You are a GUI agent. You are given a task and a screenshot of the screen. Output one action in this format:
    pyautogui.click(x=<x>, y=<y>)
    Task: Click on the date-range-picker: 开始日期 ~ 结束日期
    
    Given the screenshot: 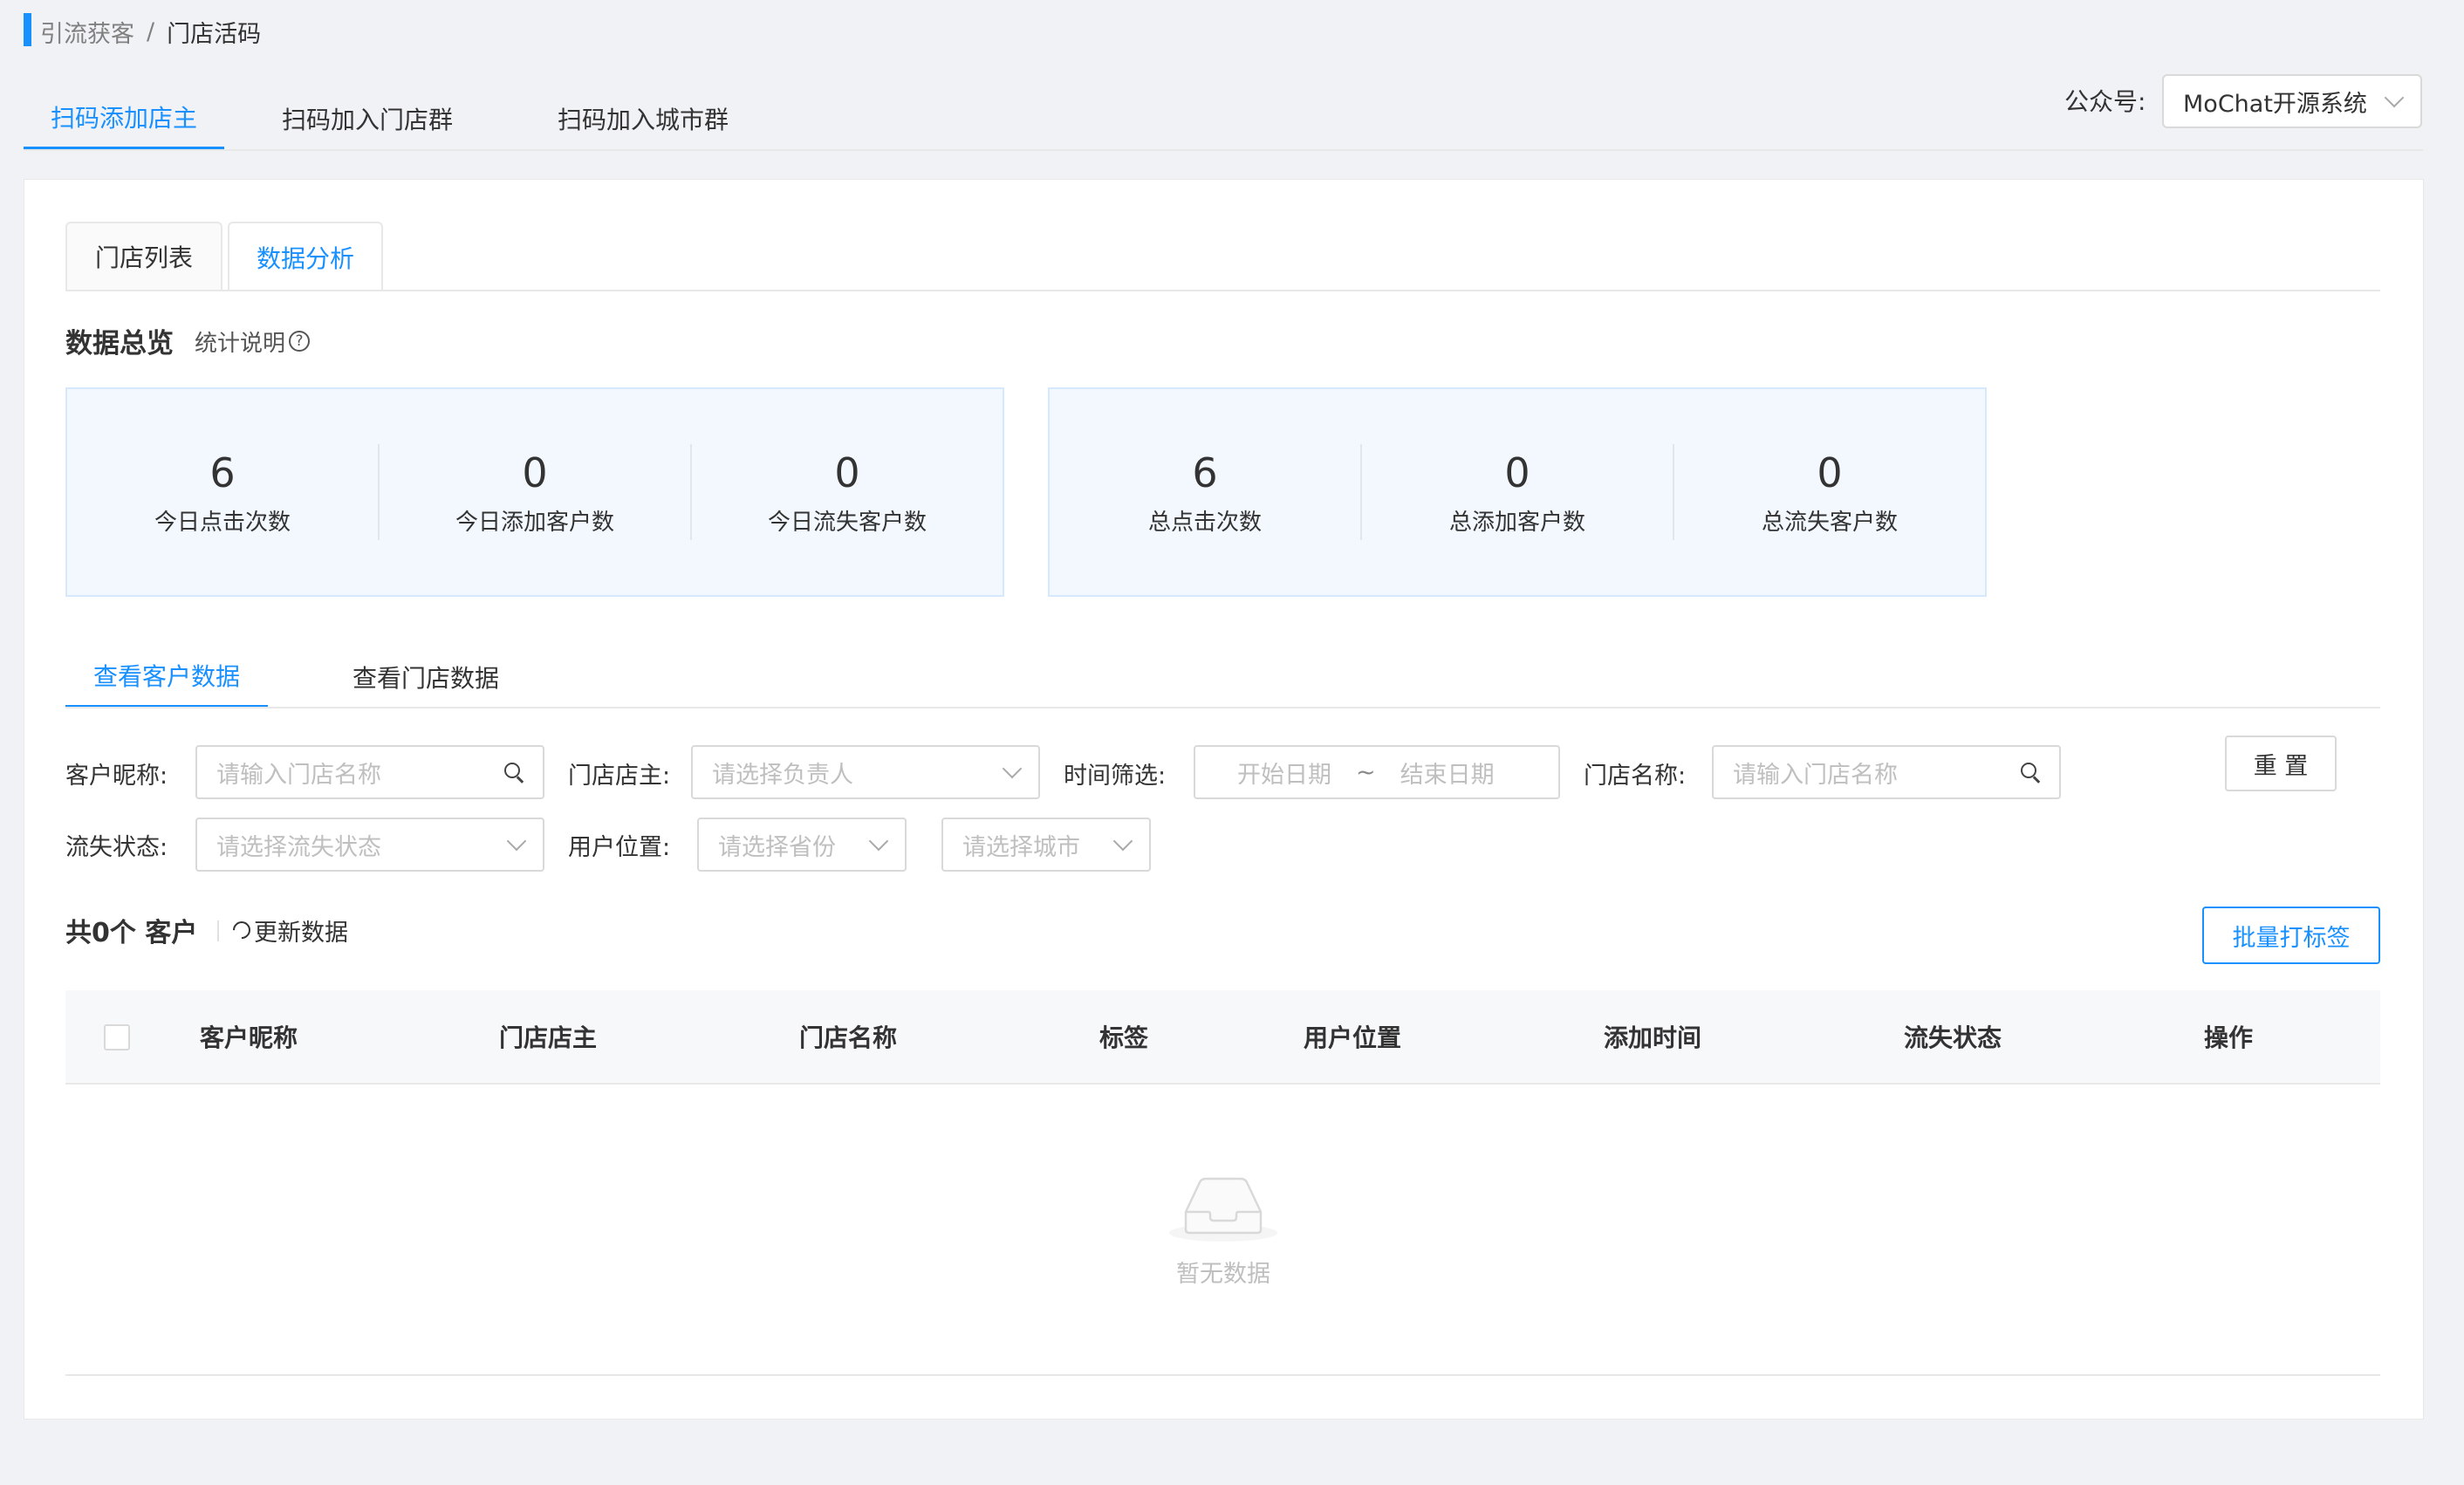 What is the action you would take?
    pyautogui.click(x=1377, y=772)
    